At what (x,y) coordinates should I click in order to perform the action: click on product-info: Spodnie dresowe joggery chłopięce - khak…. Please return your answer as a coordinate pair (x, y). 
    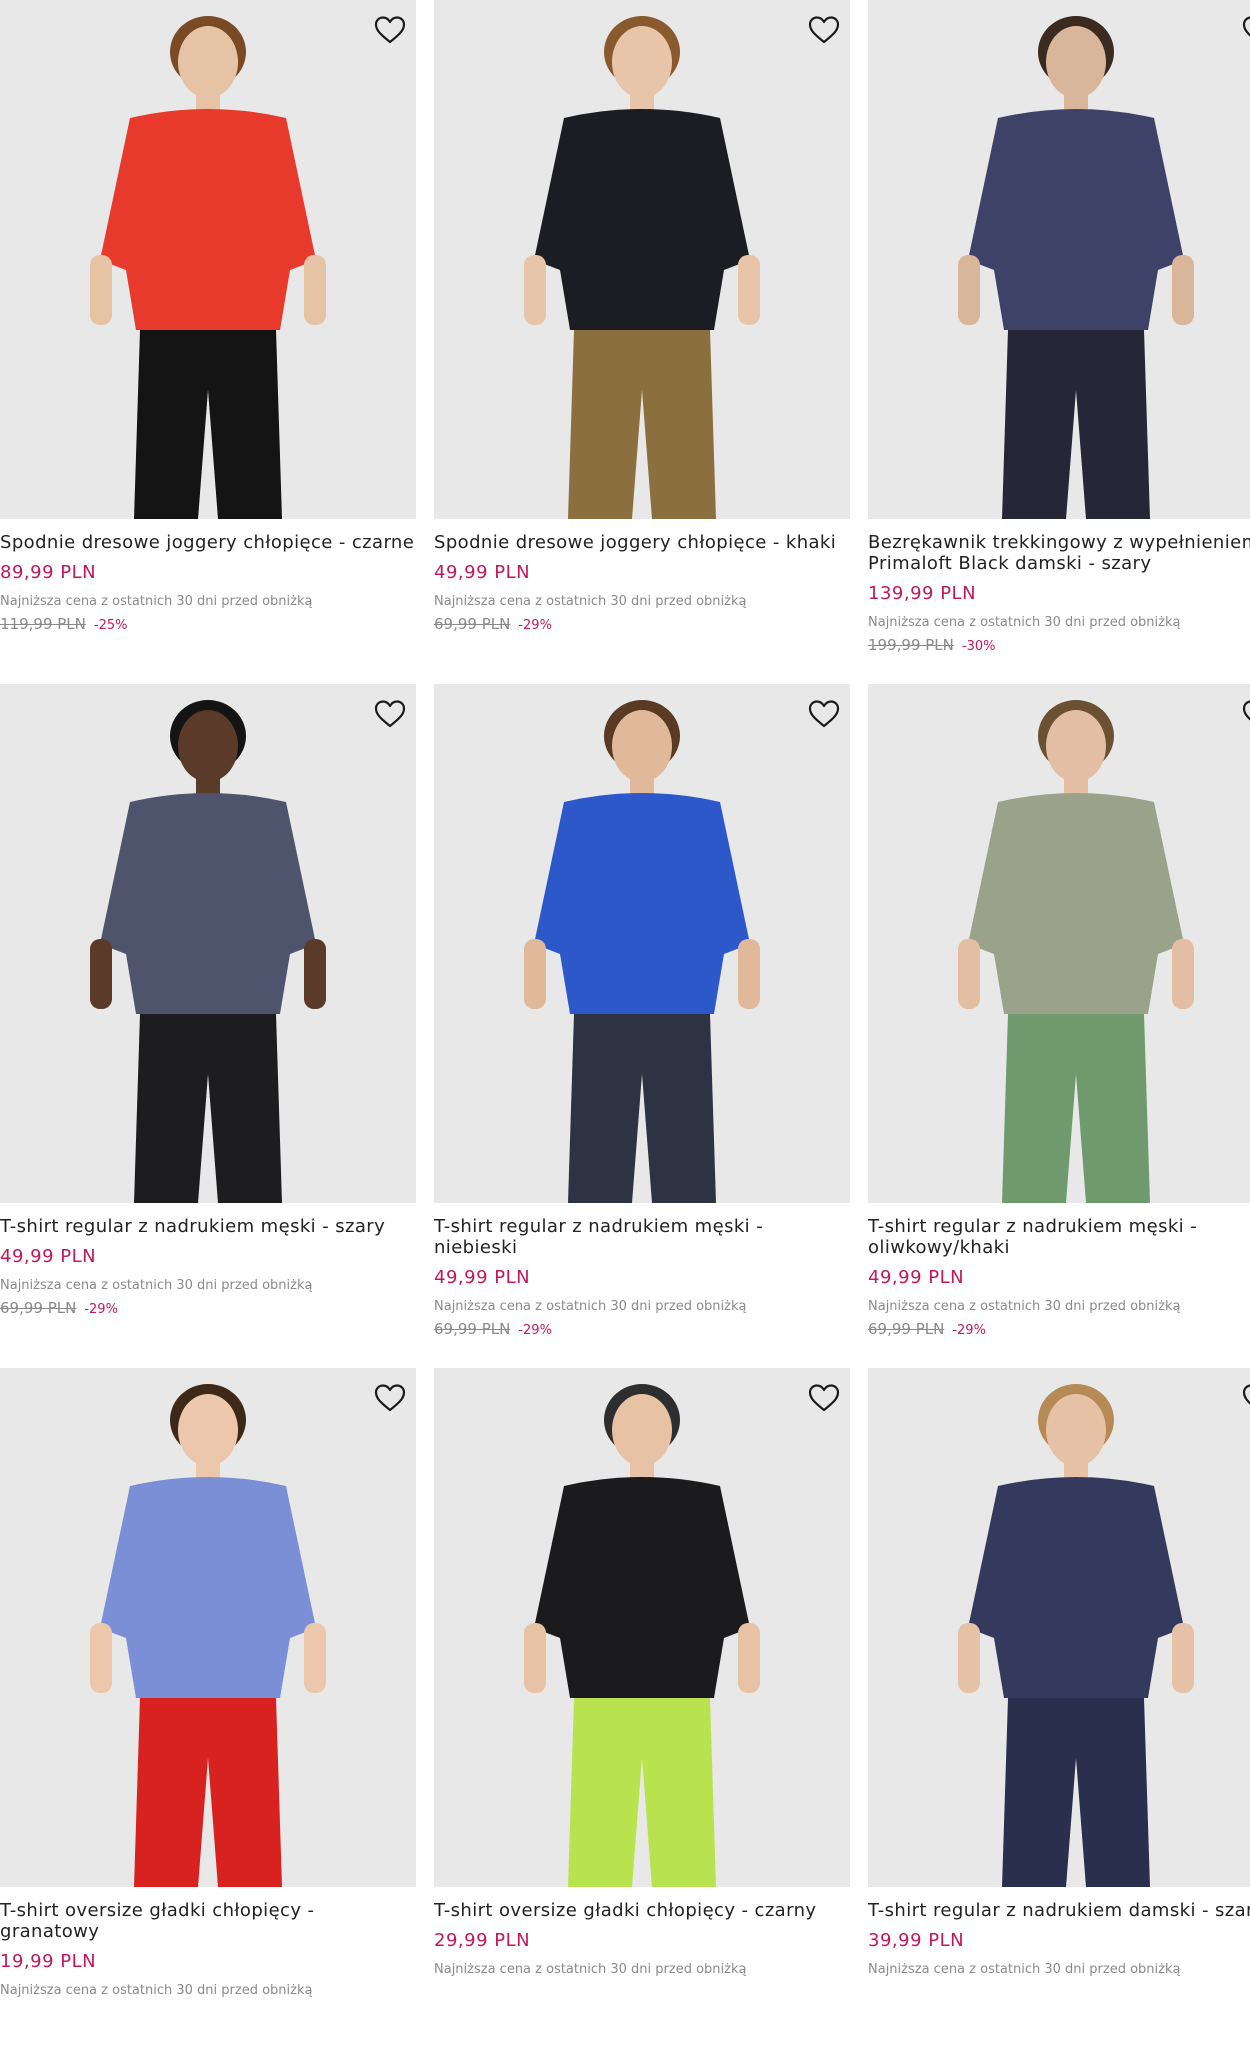
    Looking at the image, I should click on (642, 583).